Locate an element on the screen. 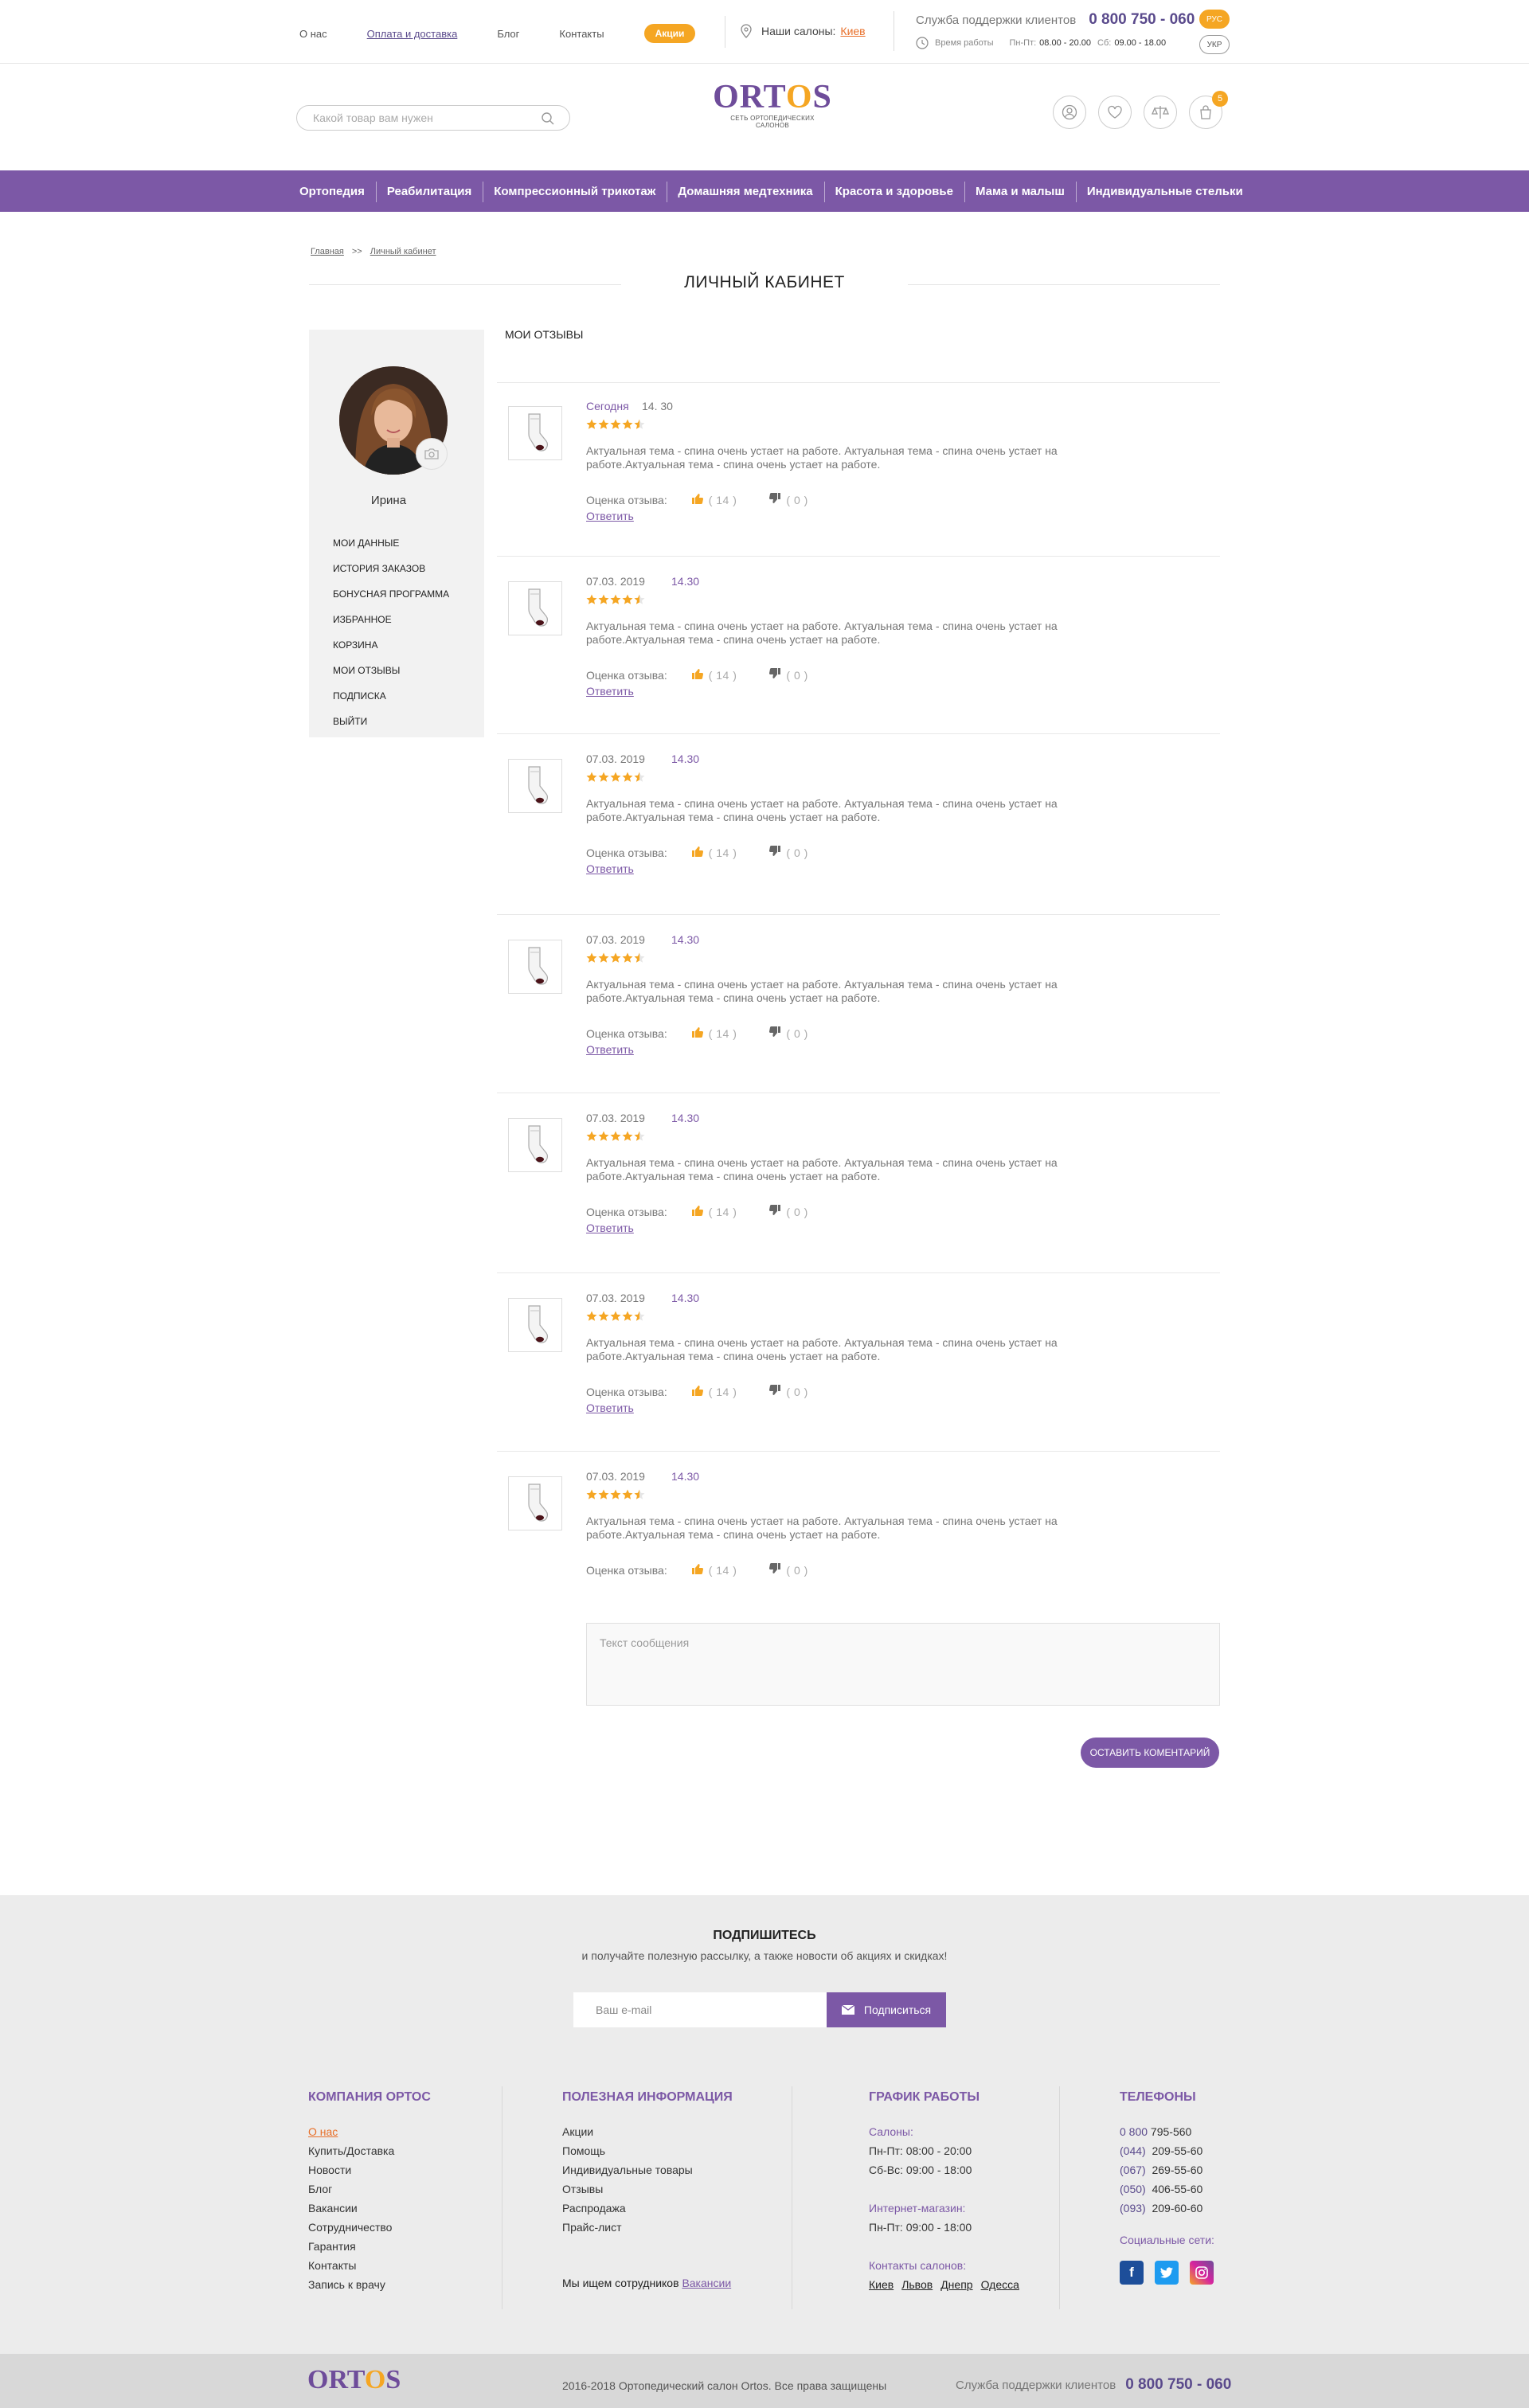  footer-link-appointment: Запись к врачу is located at coordinates (369, 2287).